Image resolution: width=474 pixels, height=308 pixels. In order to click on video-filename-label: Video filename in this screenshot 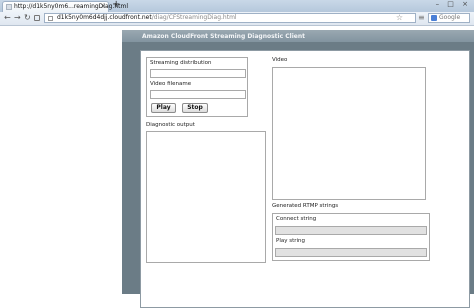, I will do `click(171, 84)`.